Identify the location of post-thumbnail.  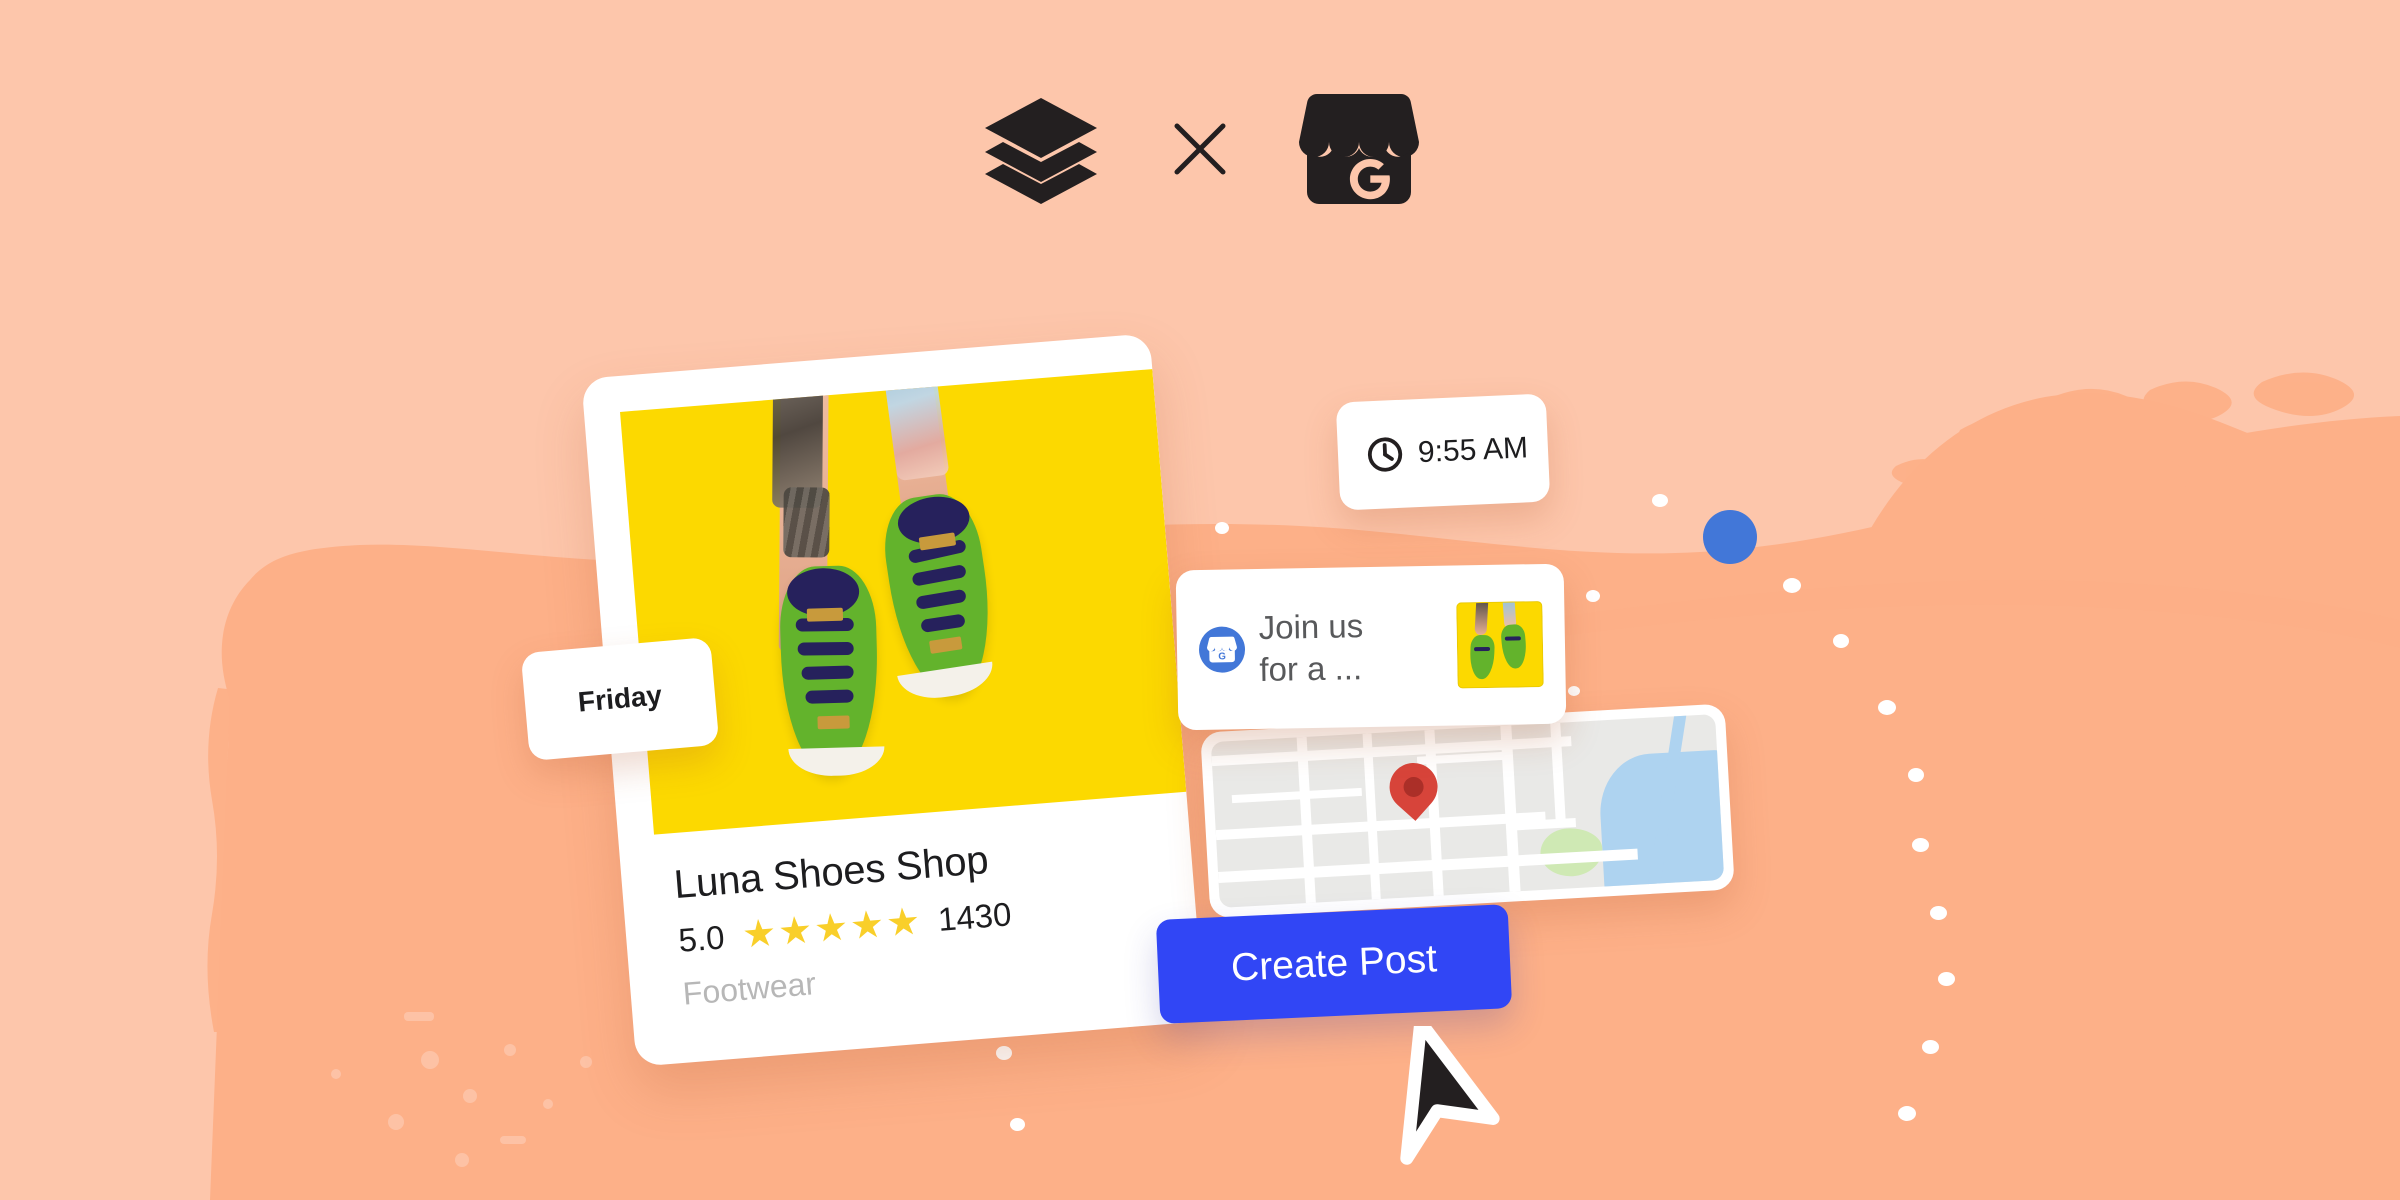
(1500, 645).